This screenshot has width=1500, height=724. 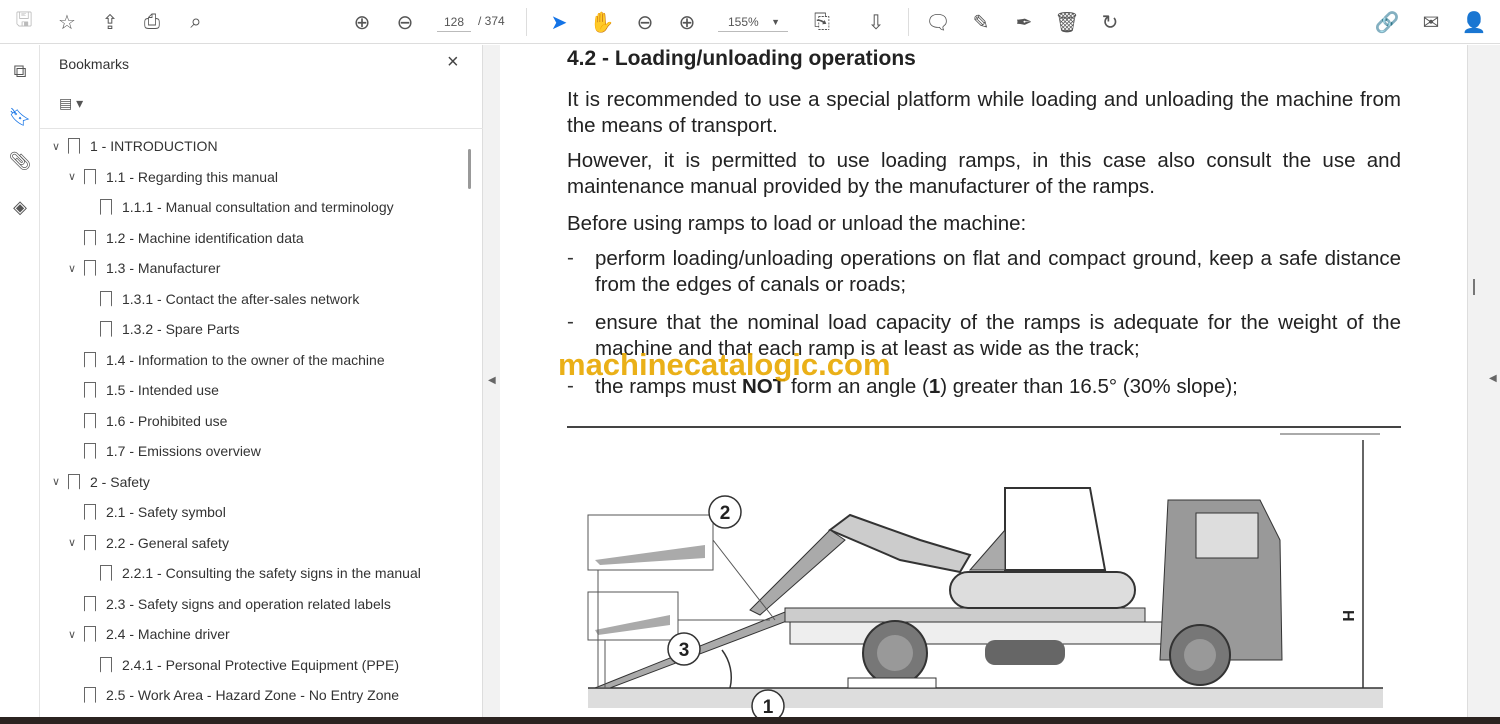 I want to click on bookmark-item: ∨ 1.1 - Regarding this manual, so click(x=173, y=177).